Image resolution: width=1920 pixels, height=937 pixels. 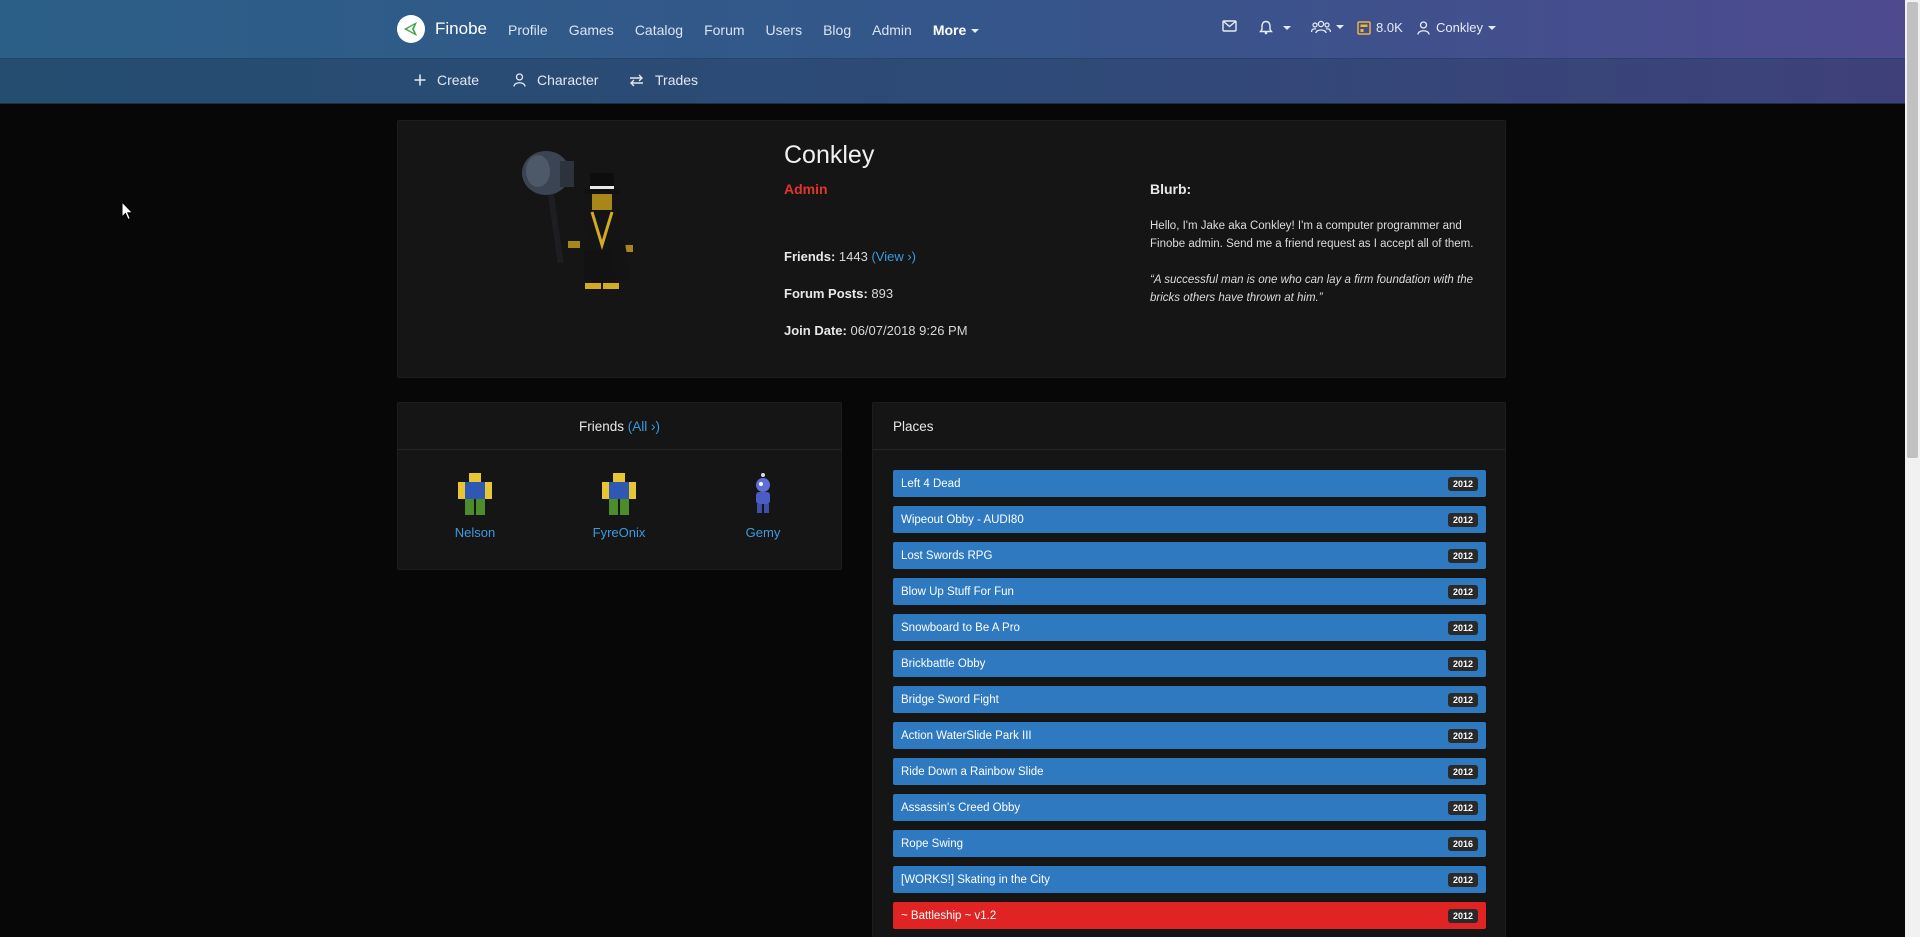 What do you see at coordinates (127, 211) in the screenshot?
I see `mouse-cursor-icon` at bounding box center [127, 211].